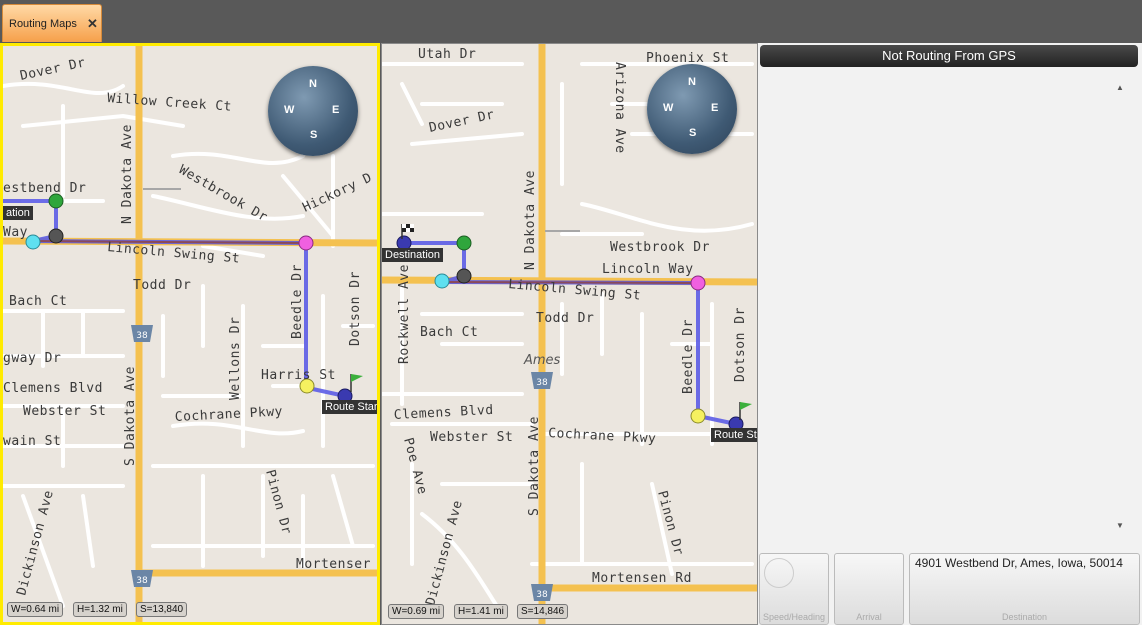 This screenshot has width=1142, height=625. What do you see at coordinates (416, 611) in the screenshot?
I see `scale-width: W=0.69 mi` at bounding box center [416, 611].